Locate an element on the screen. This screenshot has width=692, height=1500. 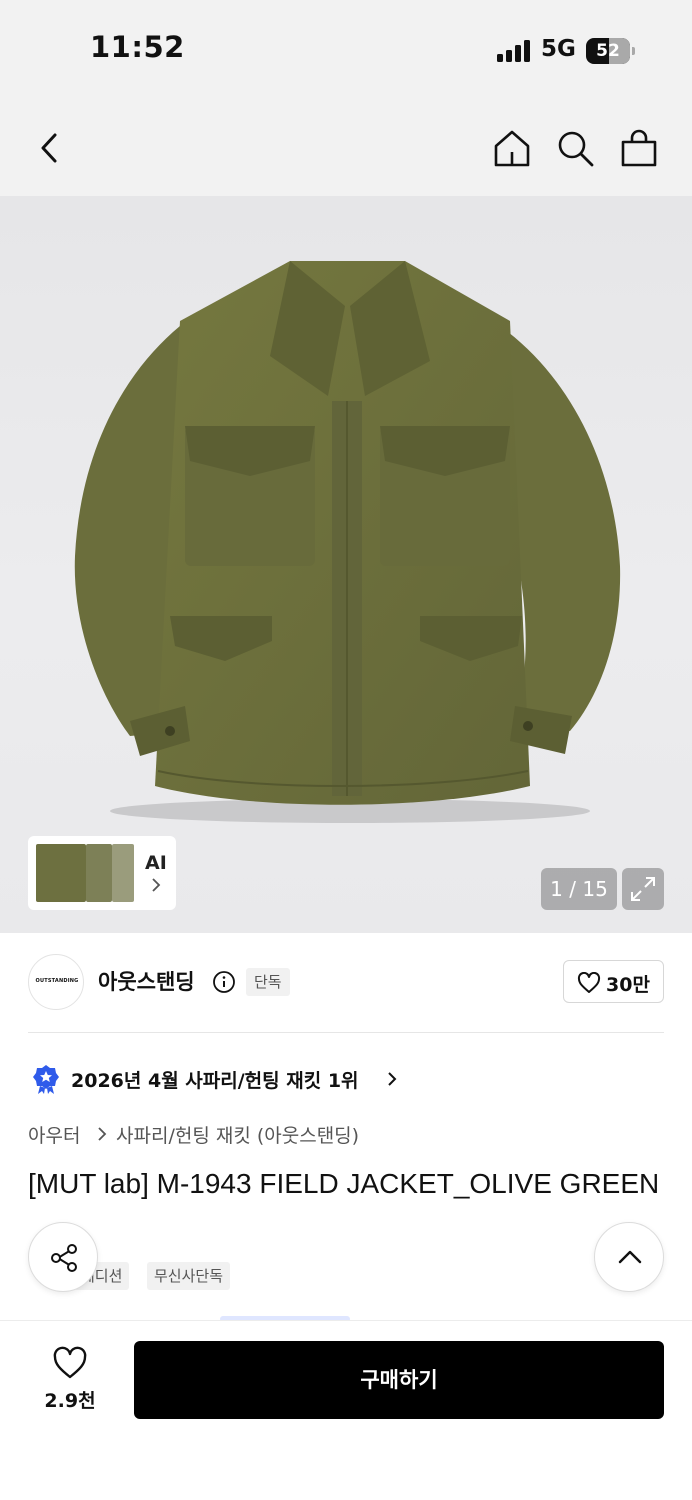
buy-button: 구매하기 is located at coordinates (399, 1380).